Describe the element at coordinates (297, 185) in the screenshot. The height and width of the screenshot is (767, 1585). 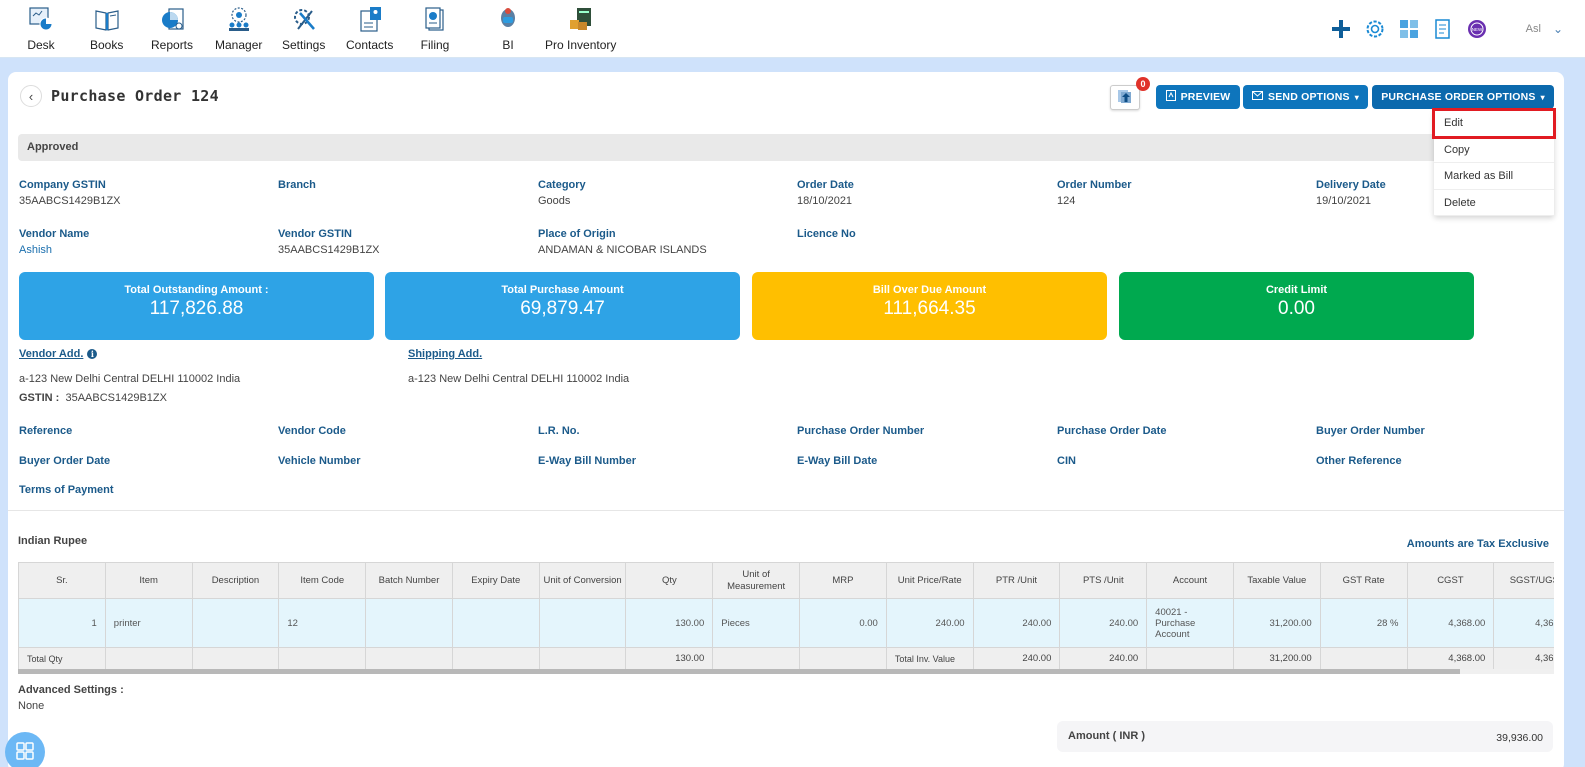
I see `field-branch: Branch` at that location.